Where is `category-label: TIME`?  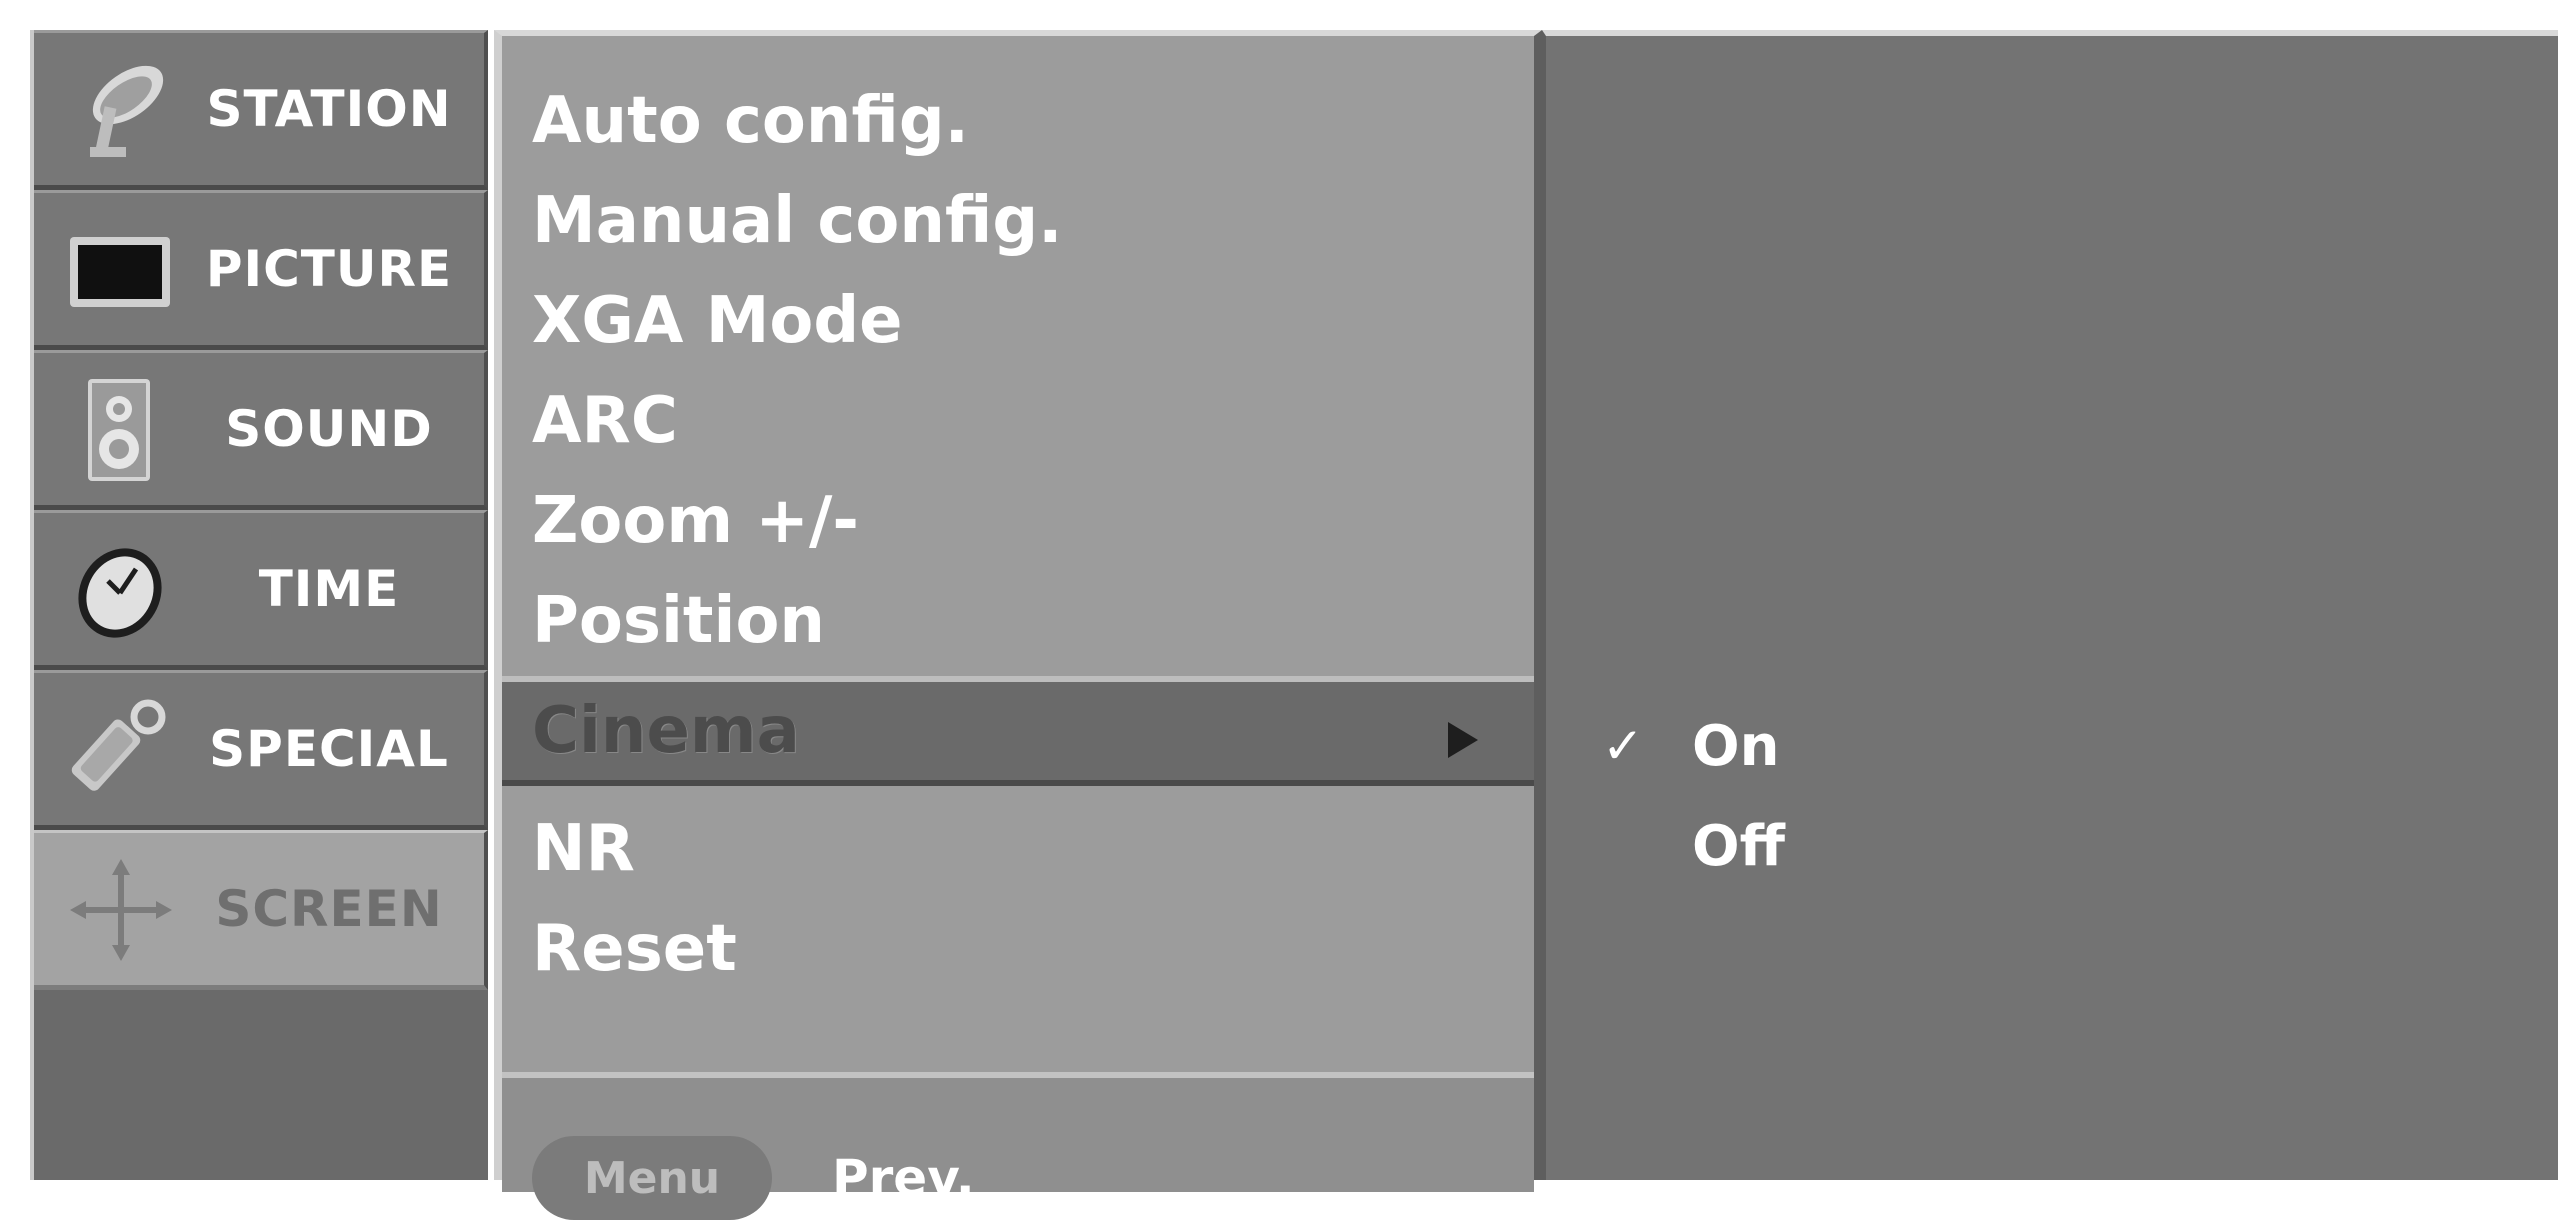
category-label: TIME is located at coordinates (329, 589).